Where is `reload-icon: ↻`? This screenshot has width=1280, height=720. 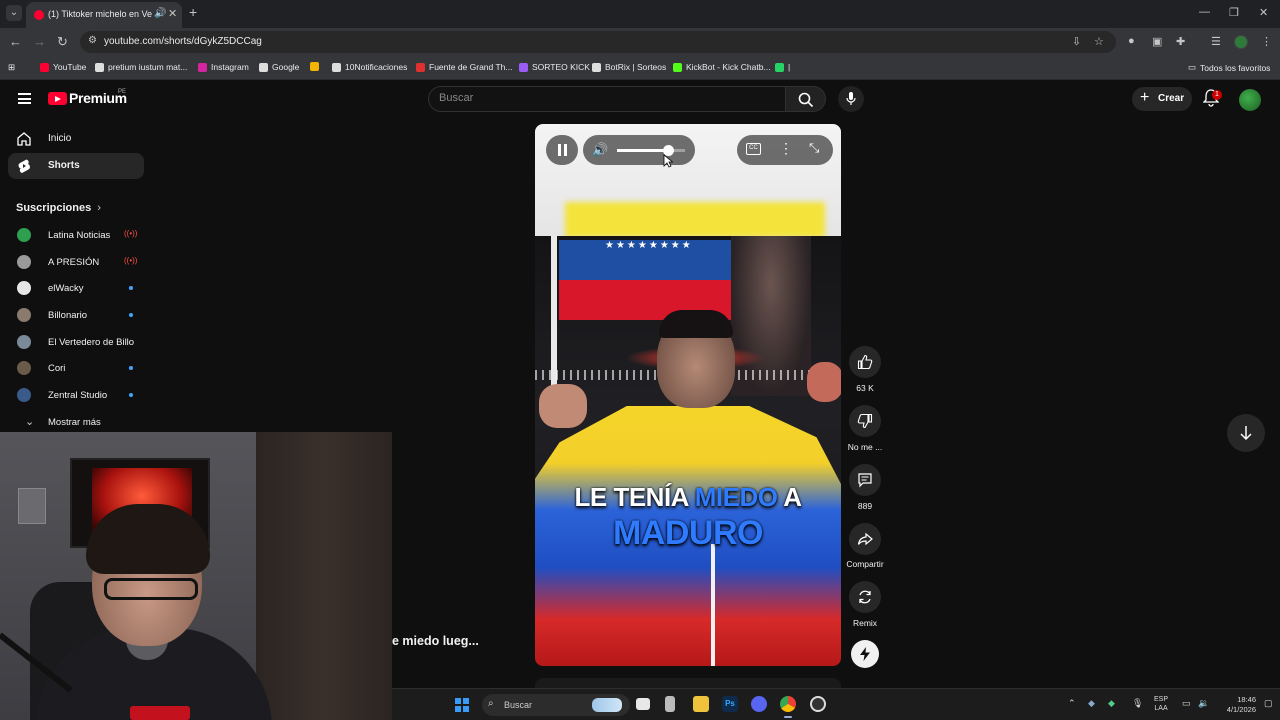 reload-icon: ↻ is located at coordinates (62, 42).